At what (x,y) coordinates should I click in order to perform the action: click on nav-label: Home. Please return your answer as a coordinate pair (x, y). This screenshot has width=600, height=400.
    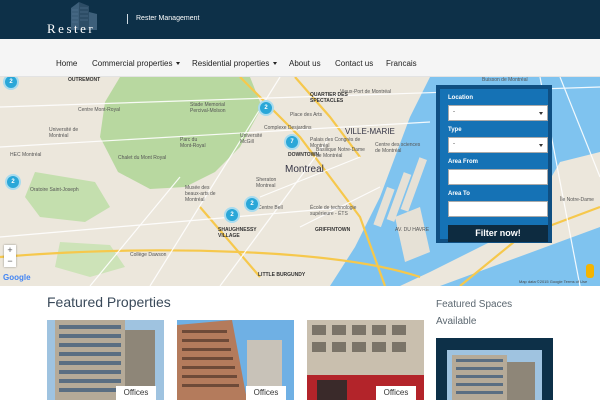
    Looking at the image, I should click on (67, 63).